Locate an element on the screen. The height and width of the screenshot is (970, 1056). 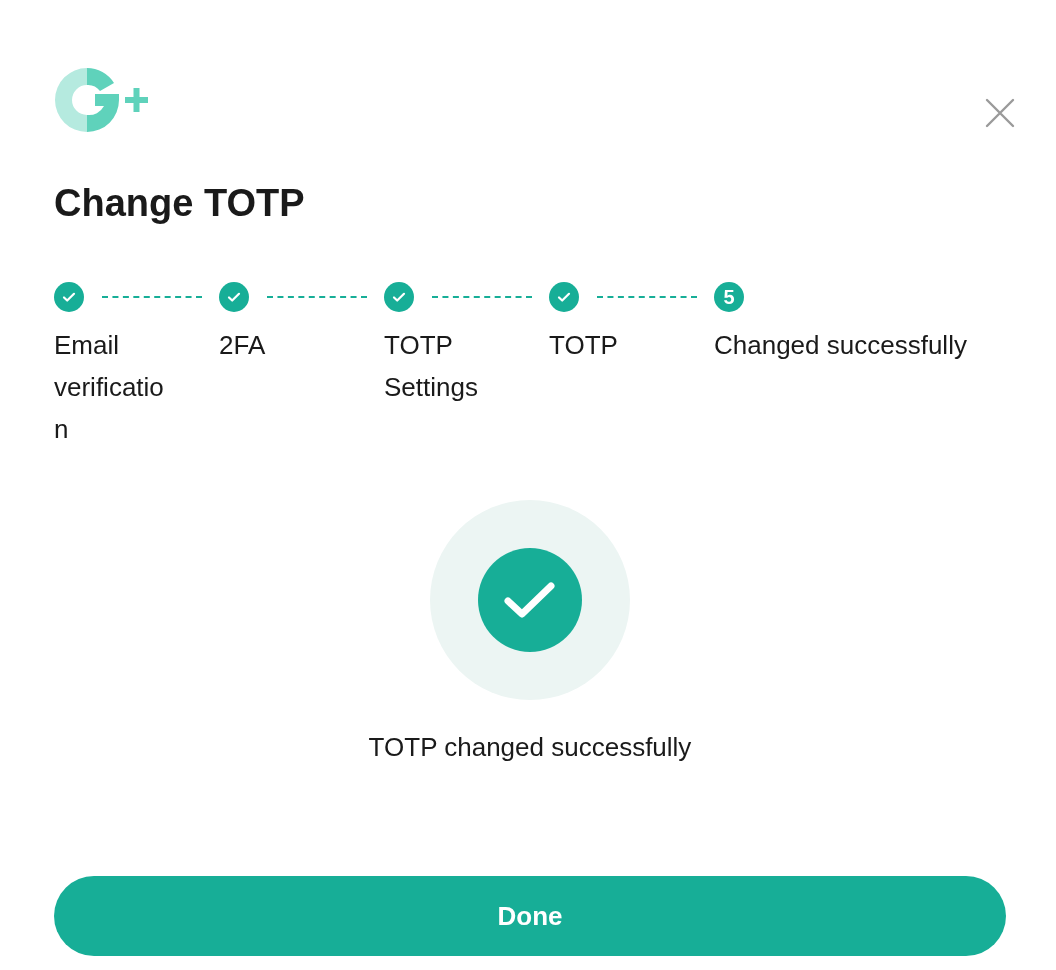
check-icon is located at coordinates (530, 600).